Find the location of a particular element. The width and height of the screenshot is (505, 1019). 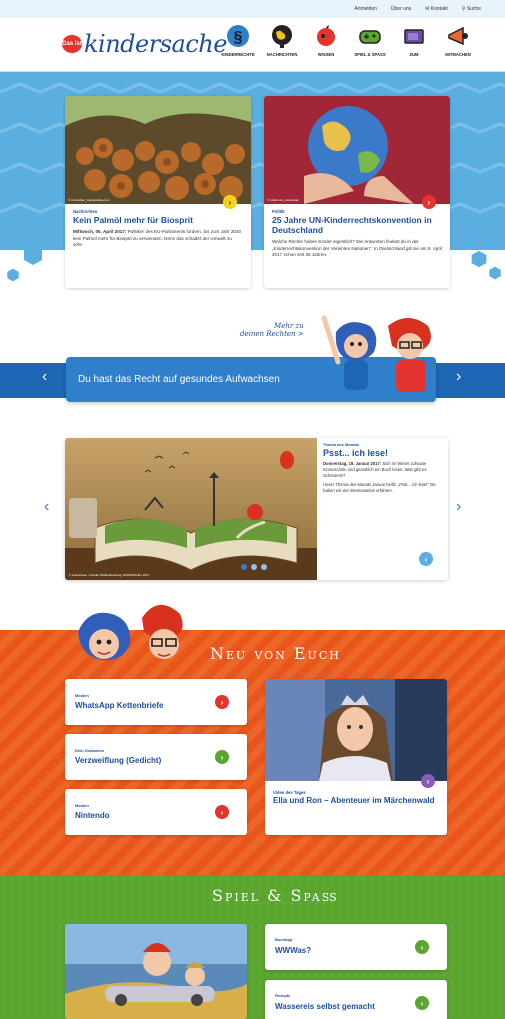

paragraph-icon: § is located at coordinates (238, 36).